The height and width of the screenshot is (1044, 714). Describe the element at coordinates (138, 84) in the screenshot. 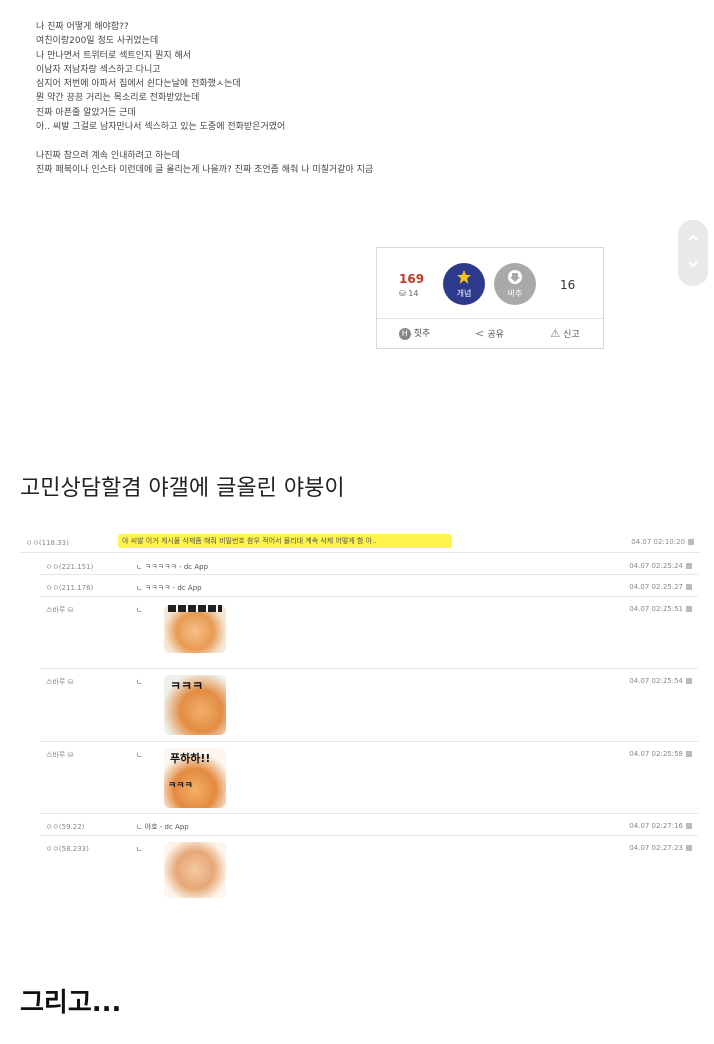

I see `post-line: 심지어 저번에 아파서 집에서 쉰다는날에 전화했ㅅ는데` at that location.